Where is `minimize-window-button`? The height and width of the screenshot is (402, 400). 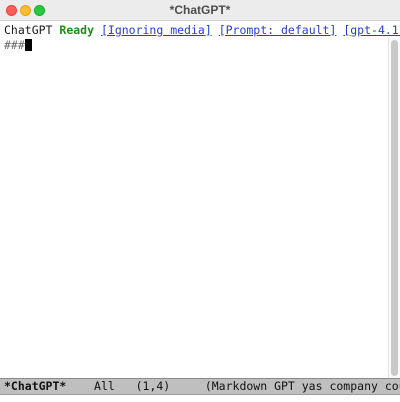
minimize-window-button is located at coordinates (25, 10).